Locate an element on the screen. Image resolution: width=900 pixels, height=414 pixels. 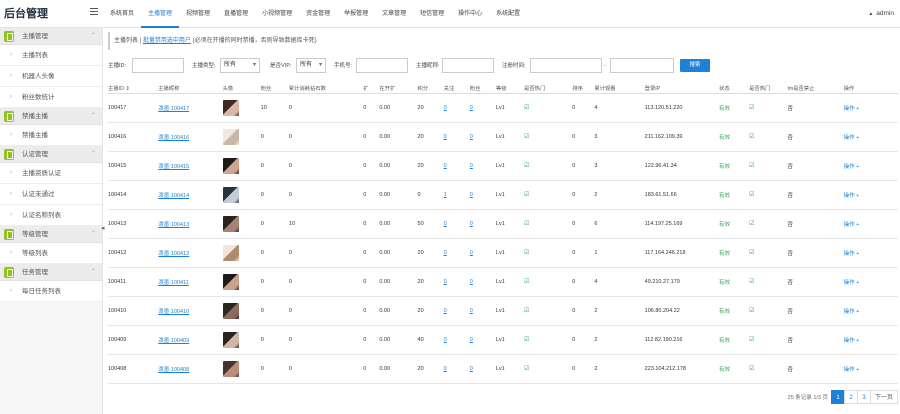
page-button: 2 is located at coordinates (851, 396).